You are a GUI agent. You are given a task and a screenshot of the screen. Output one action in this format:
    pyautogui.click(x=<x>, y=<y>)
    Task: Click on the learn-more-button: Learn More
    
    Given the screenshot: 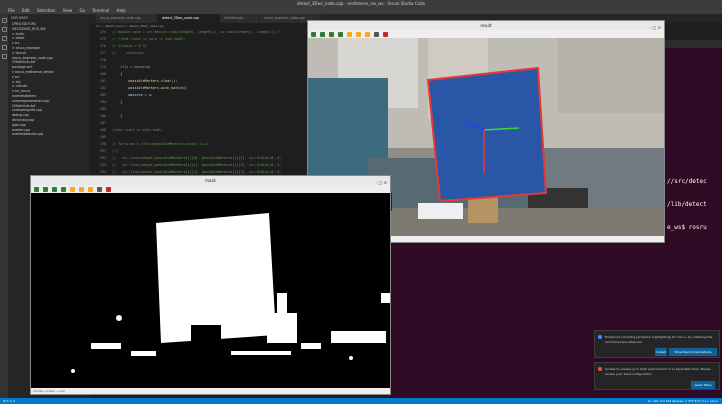 What is the action you would take?
    pyautogui.click(x=703, y=385)
    